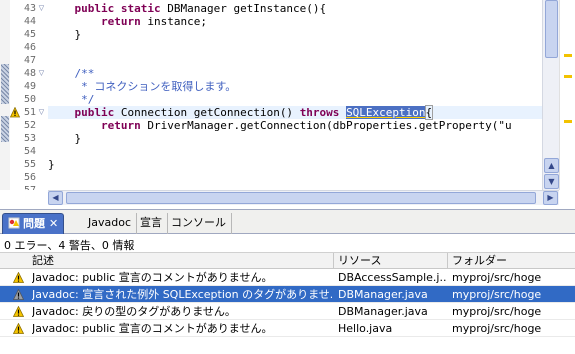 Image resolution: width=575 pixels, height=354 pixels. I want to click on tab-javadoc: Javadoc, so click(110, 223).